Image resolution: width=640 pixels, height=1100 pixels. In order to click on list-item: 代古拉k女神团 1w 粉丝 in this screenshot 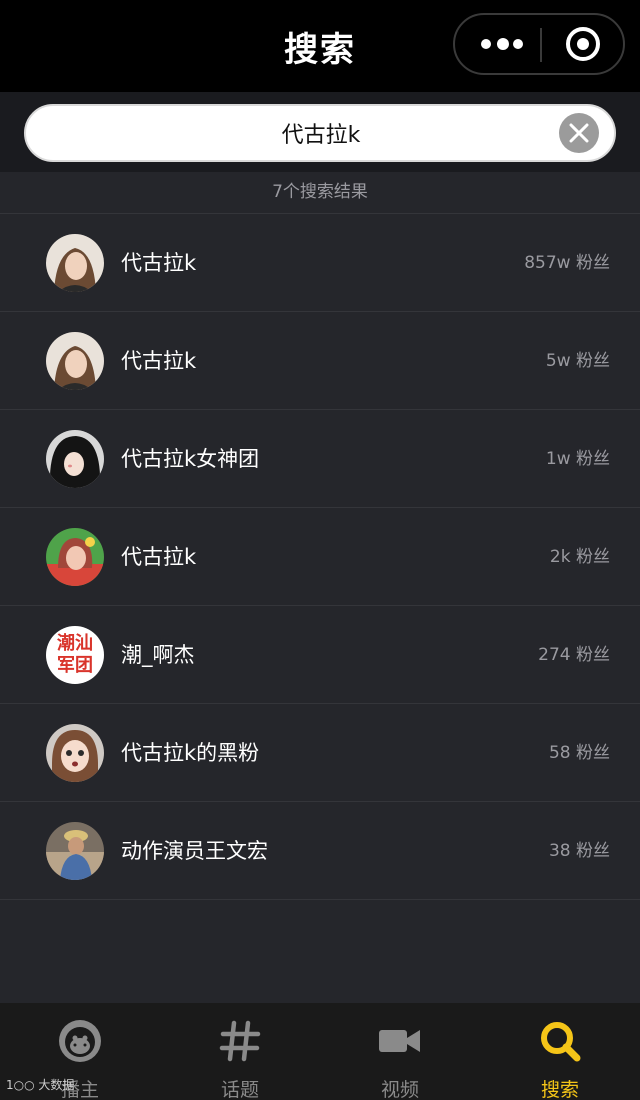, I will do `click(320, 459)`.